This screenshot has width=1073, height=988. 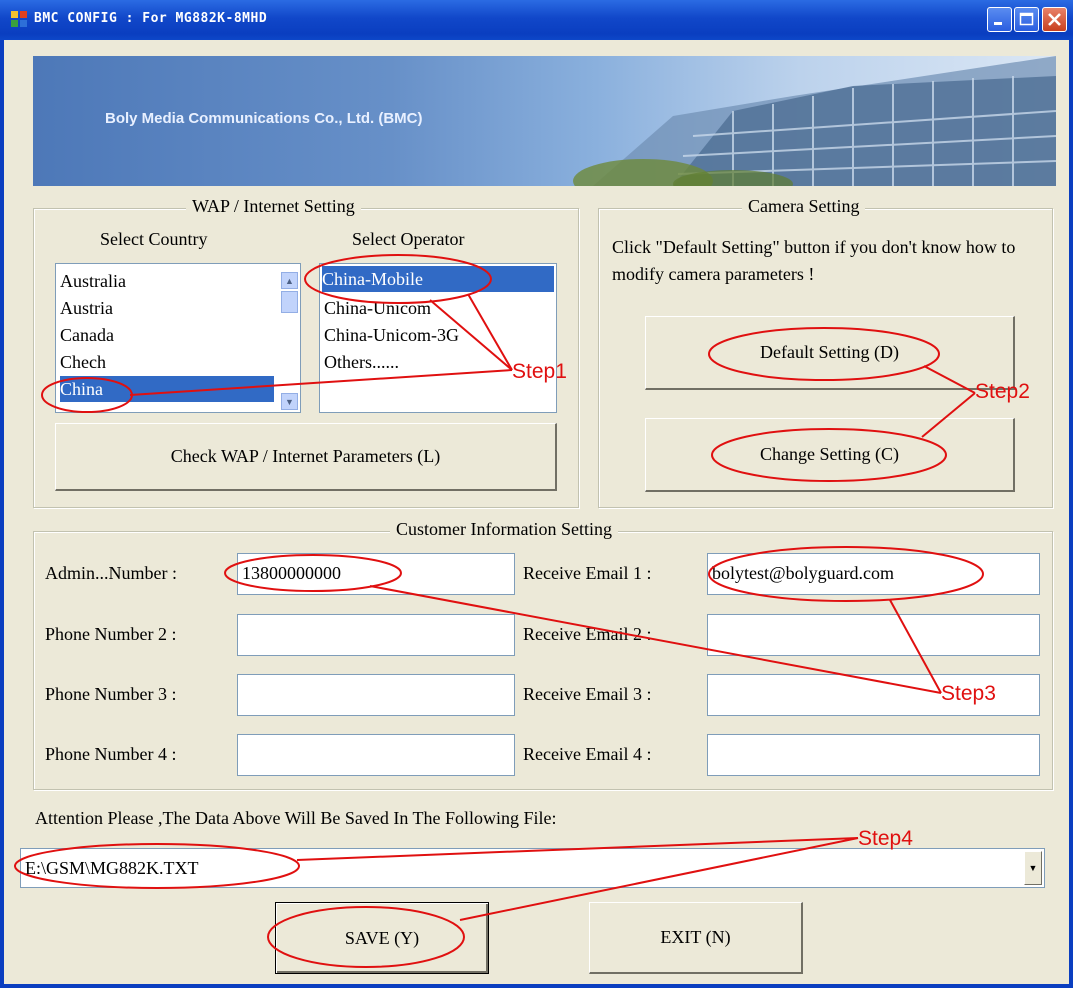 What do you see at coordinates (587, 694) in the screenshot?
I see `receive-email-3-label: Receive Email 3 :` at bounding box center [587, 694].